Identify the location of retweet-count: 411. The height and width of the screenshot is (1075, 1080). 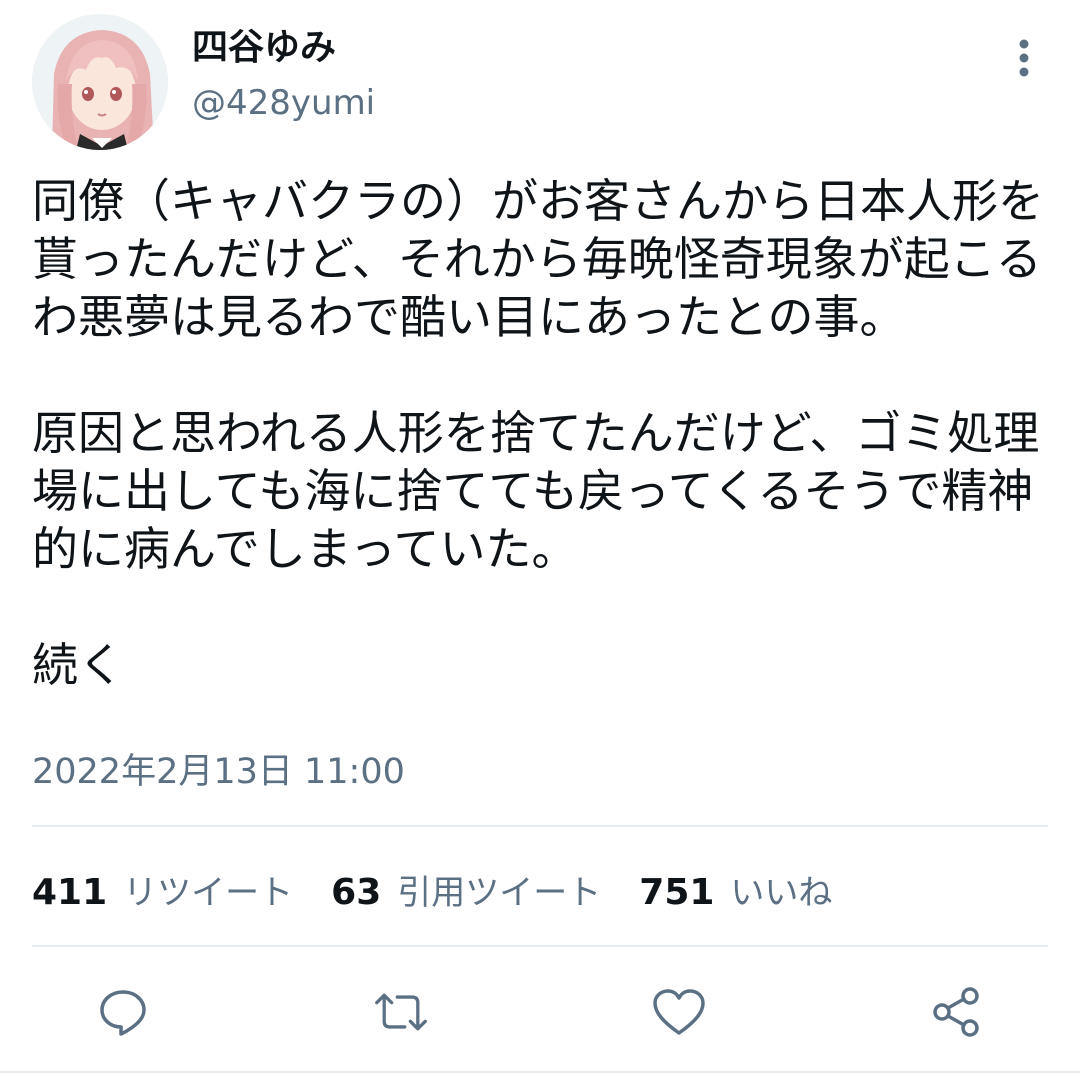
(70, 892).